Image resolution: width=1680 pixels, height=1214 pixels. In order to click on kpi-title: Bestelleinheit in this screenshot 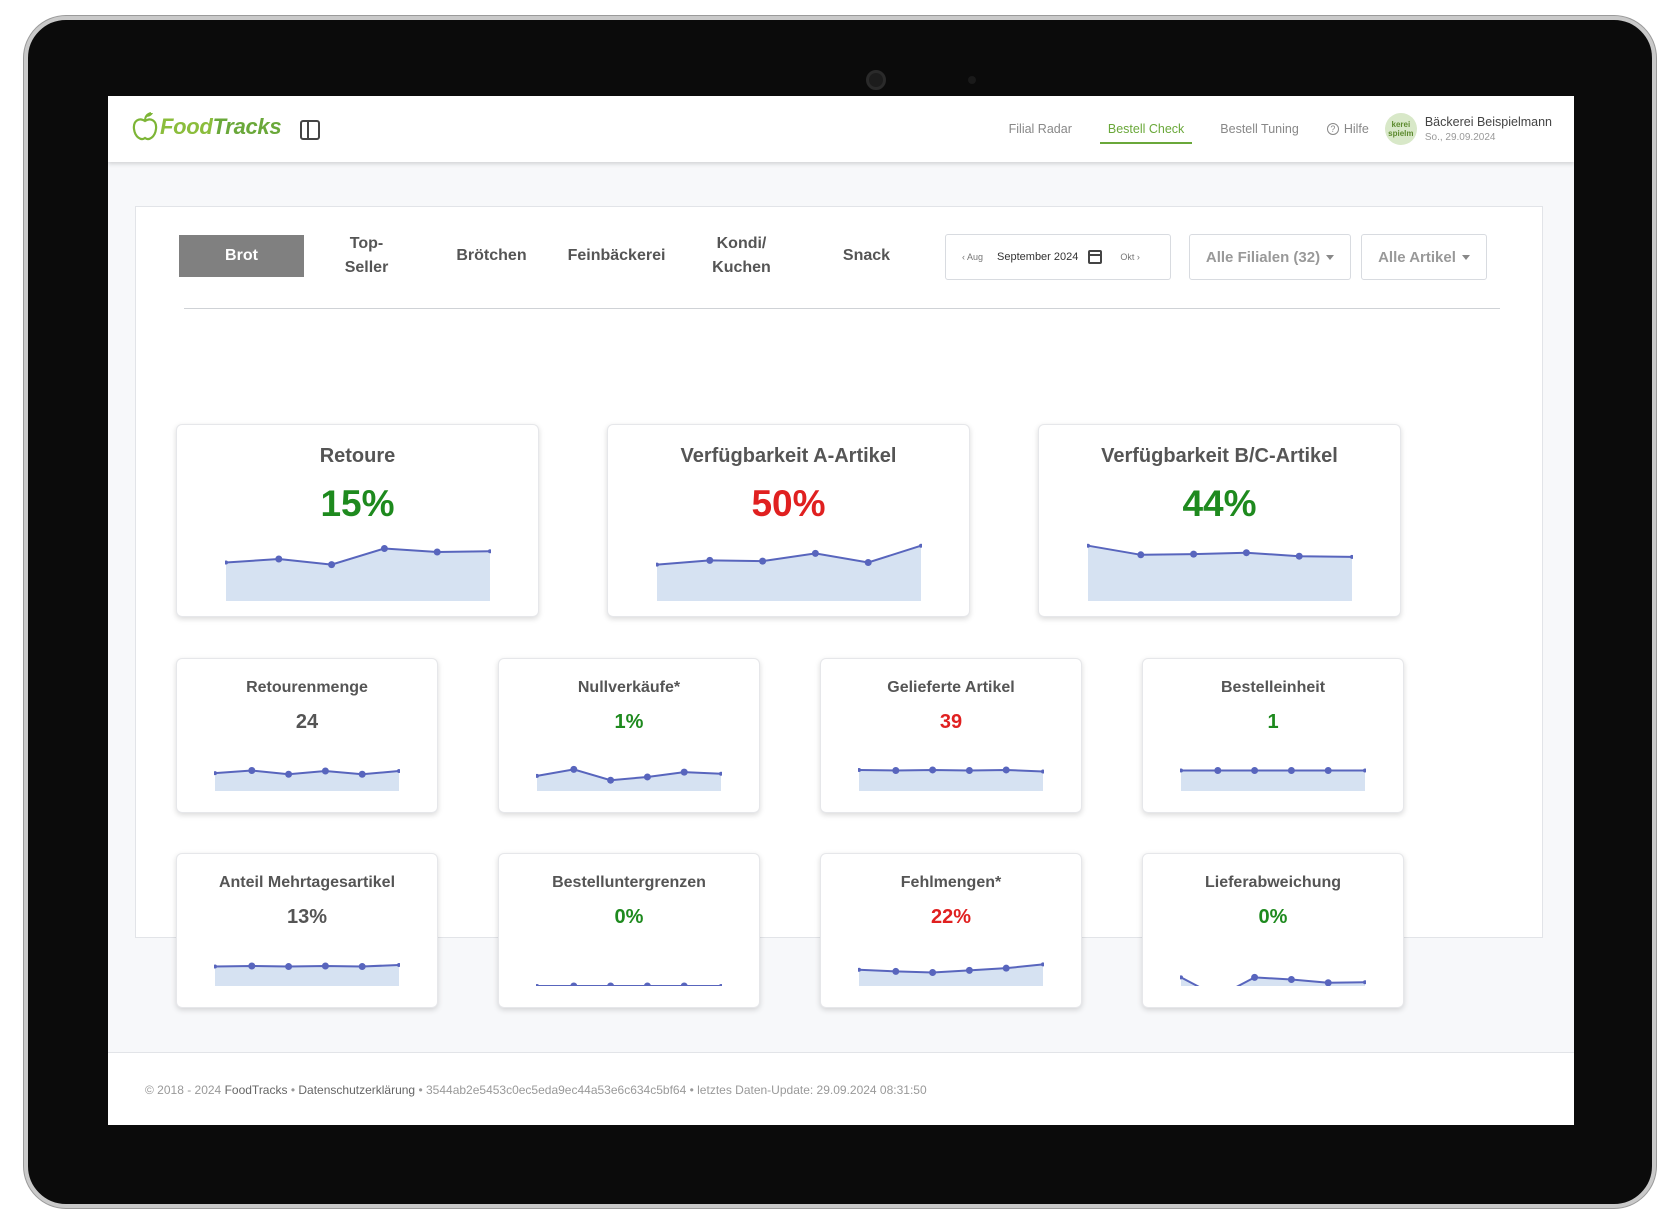, I will do `click(1273, 687)`.